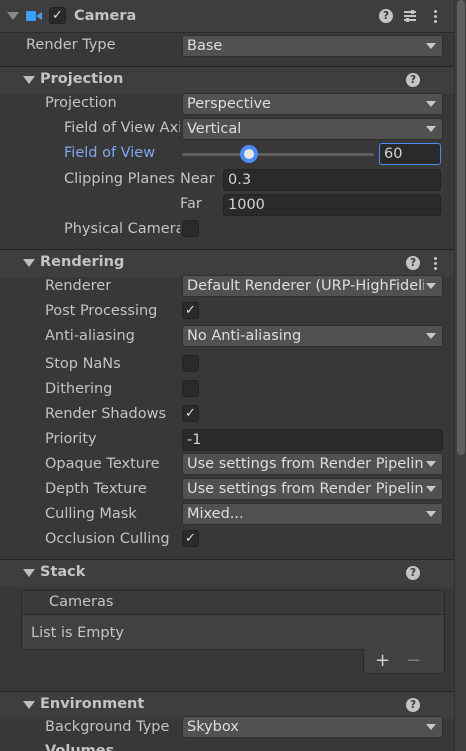 The width and height of the screenshot is (466, 751). Describe the element at coordinates (110, 153) in the screenshot. I see `fov-label: Field of View` at that location.